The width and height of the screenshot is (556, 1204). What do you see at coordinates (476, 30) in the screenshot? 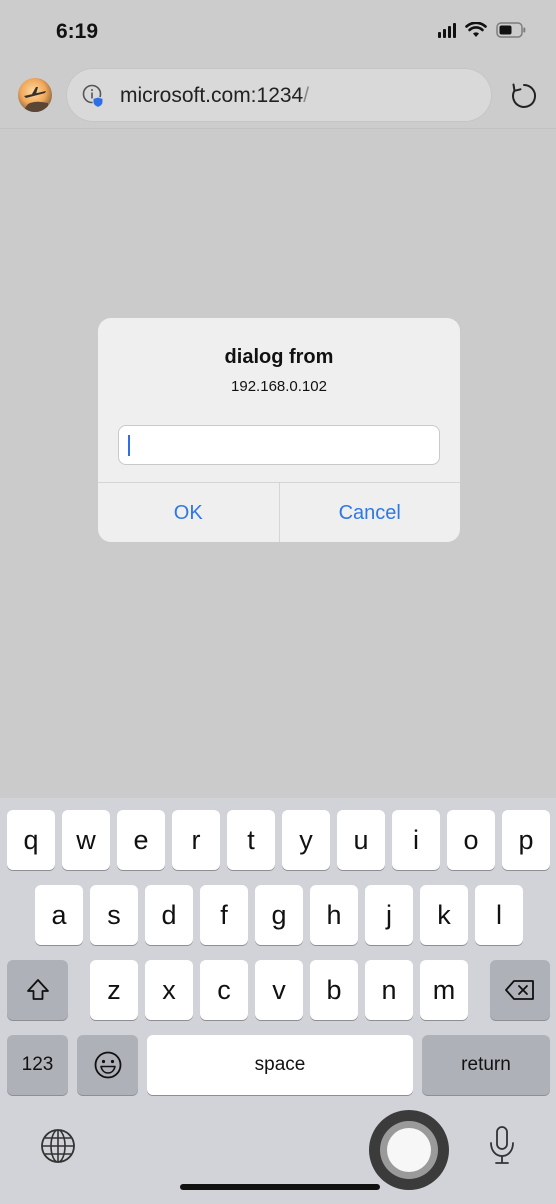
I see `wifi-icon` at bounding box center [476, 30].